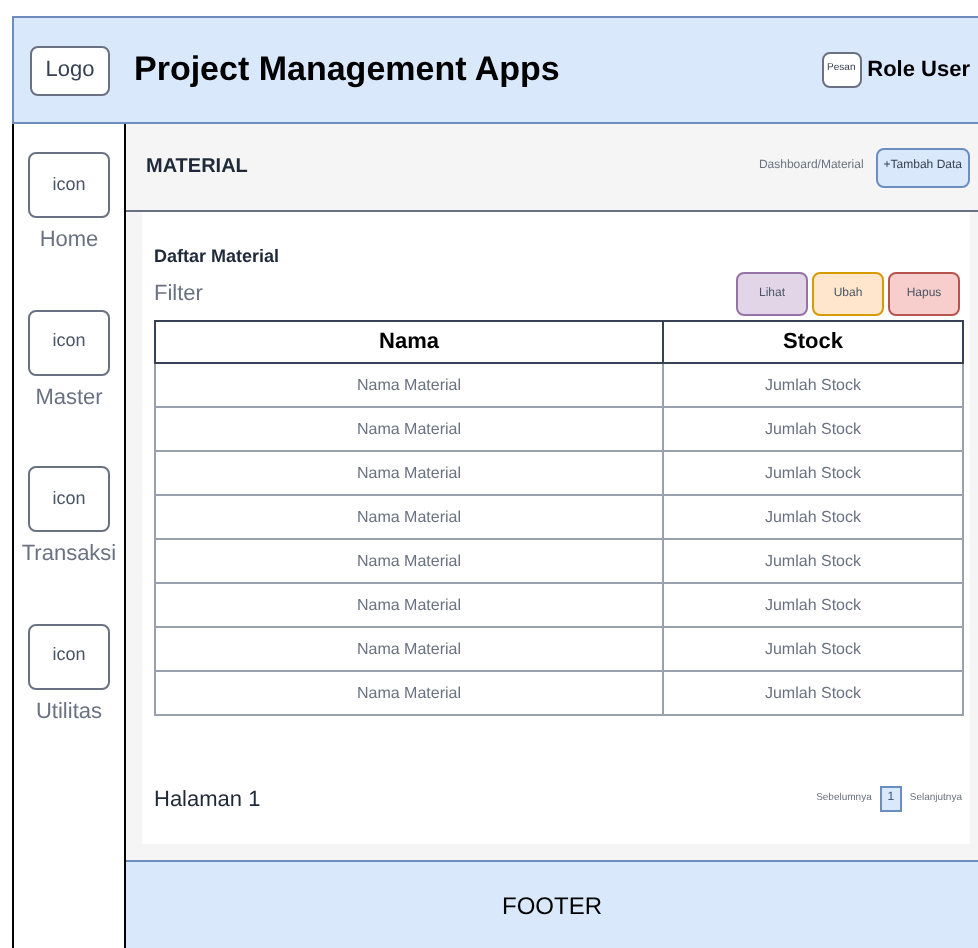  What do you see at coordinates (197, 168) in the screenshot?
I see `page-title: MATERIAL` at bounding box center [197, 168].